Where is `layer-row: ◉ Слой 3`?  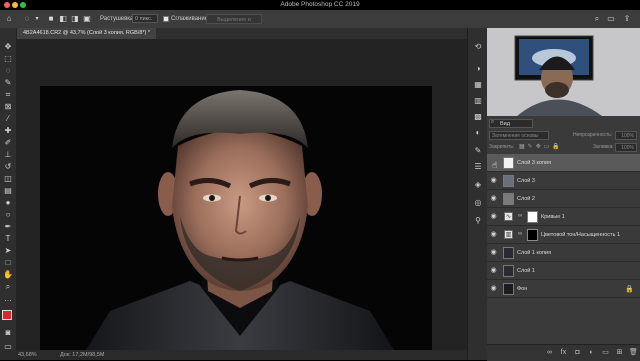
layer-row: ◉ Слой 3 is located at coordinates (563, 181).